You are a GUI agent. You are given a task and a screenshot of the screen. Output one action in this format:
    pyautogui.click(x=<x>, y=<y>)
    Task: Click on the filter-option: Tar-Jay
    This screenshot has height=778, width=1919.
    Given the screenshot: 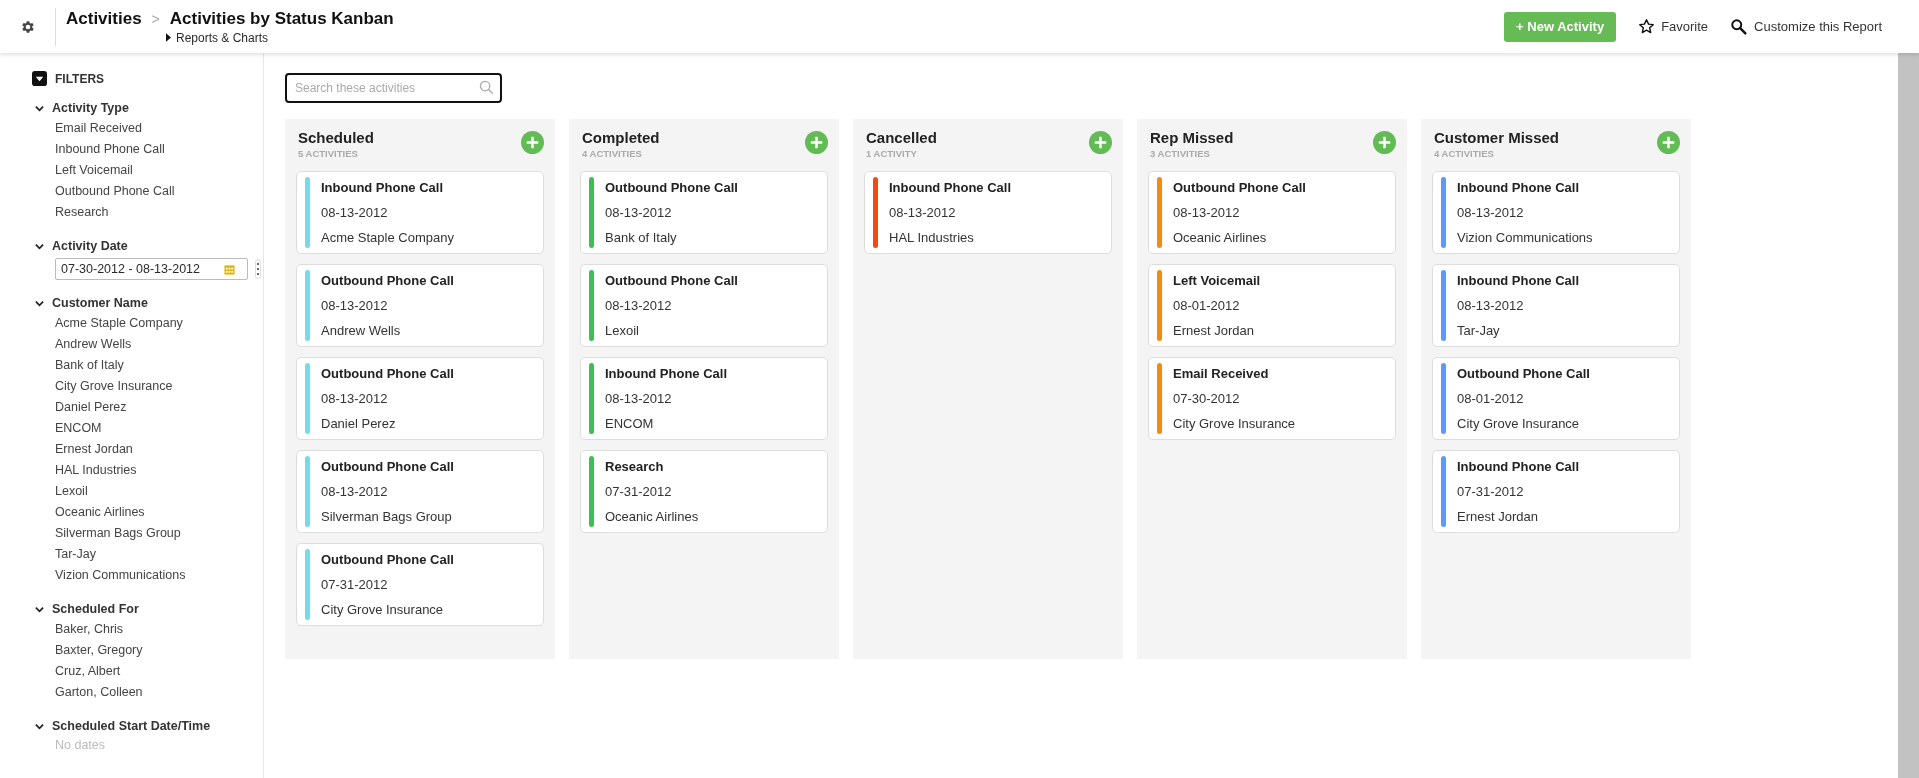 What is the action you would take?
    pyautogui.click(x=147, y=554)
    